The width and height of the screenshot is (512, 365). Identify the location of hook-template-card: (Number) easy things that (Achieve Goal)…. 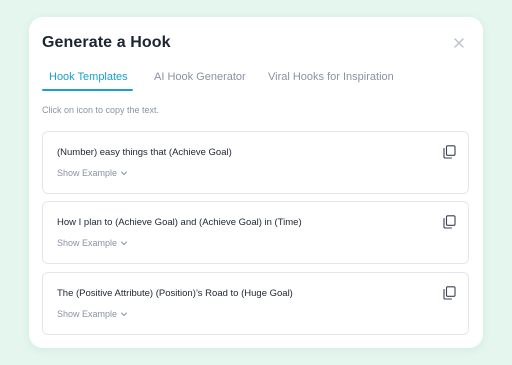
(255, 162).